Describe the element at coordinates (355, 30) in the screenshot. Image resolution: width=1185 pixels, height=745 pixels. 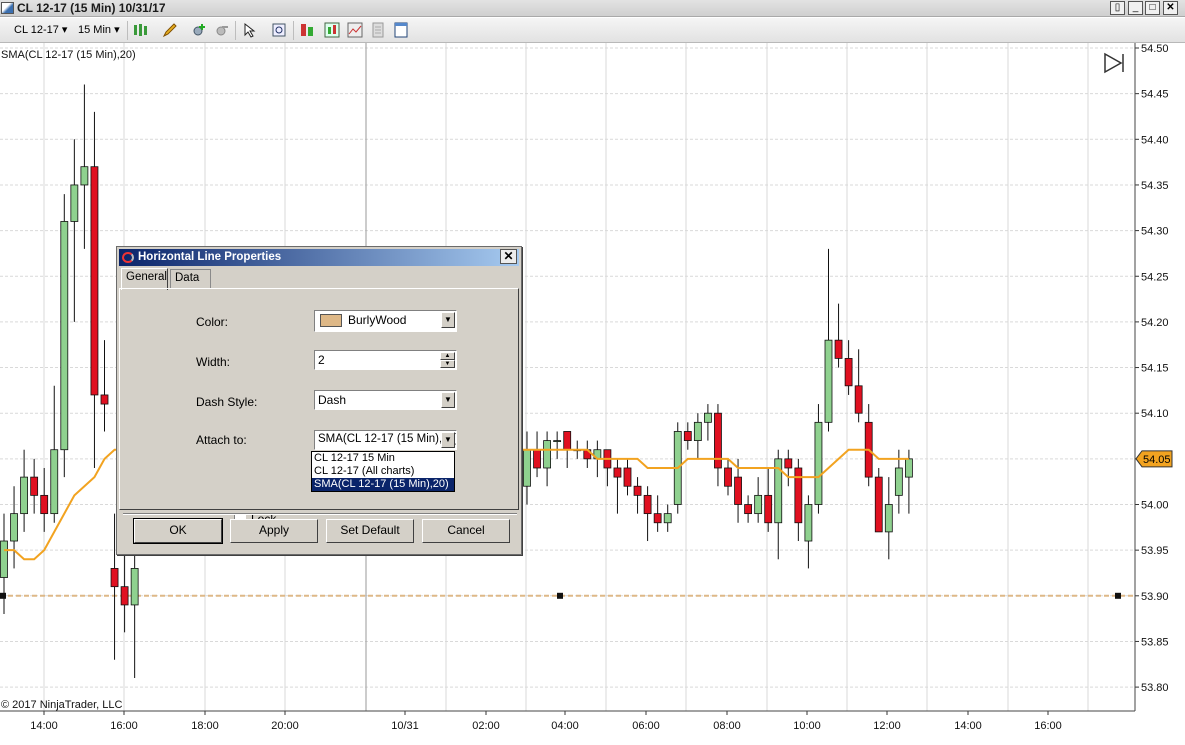
I see `strategies-icon` at that location.